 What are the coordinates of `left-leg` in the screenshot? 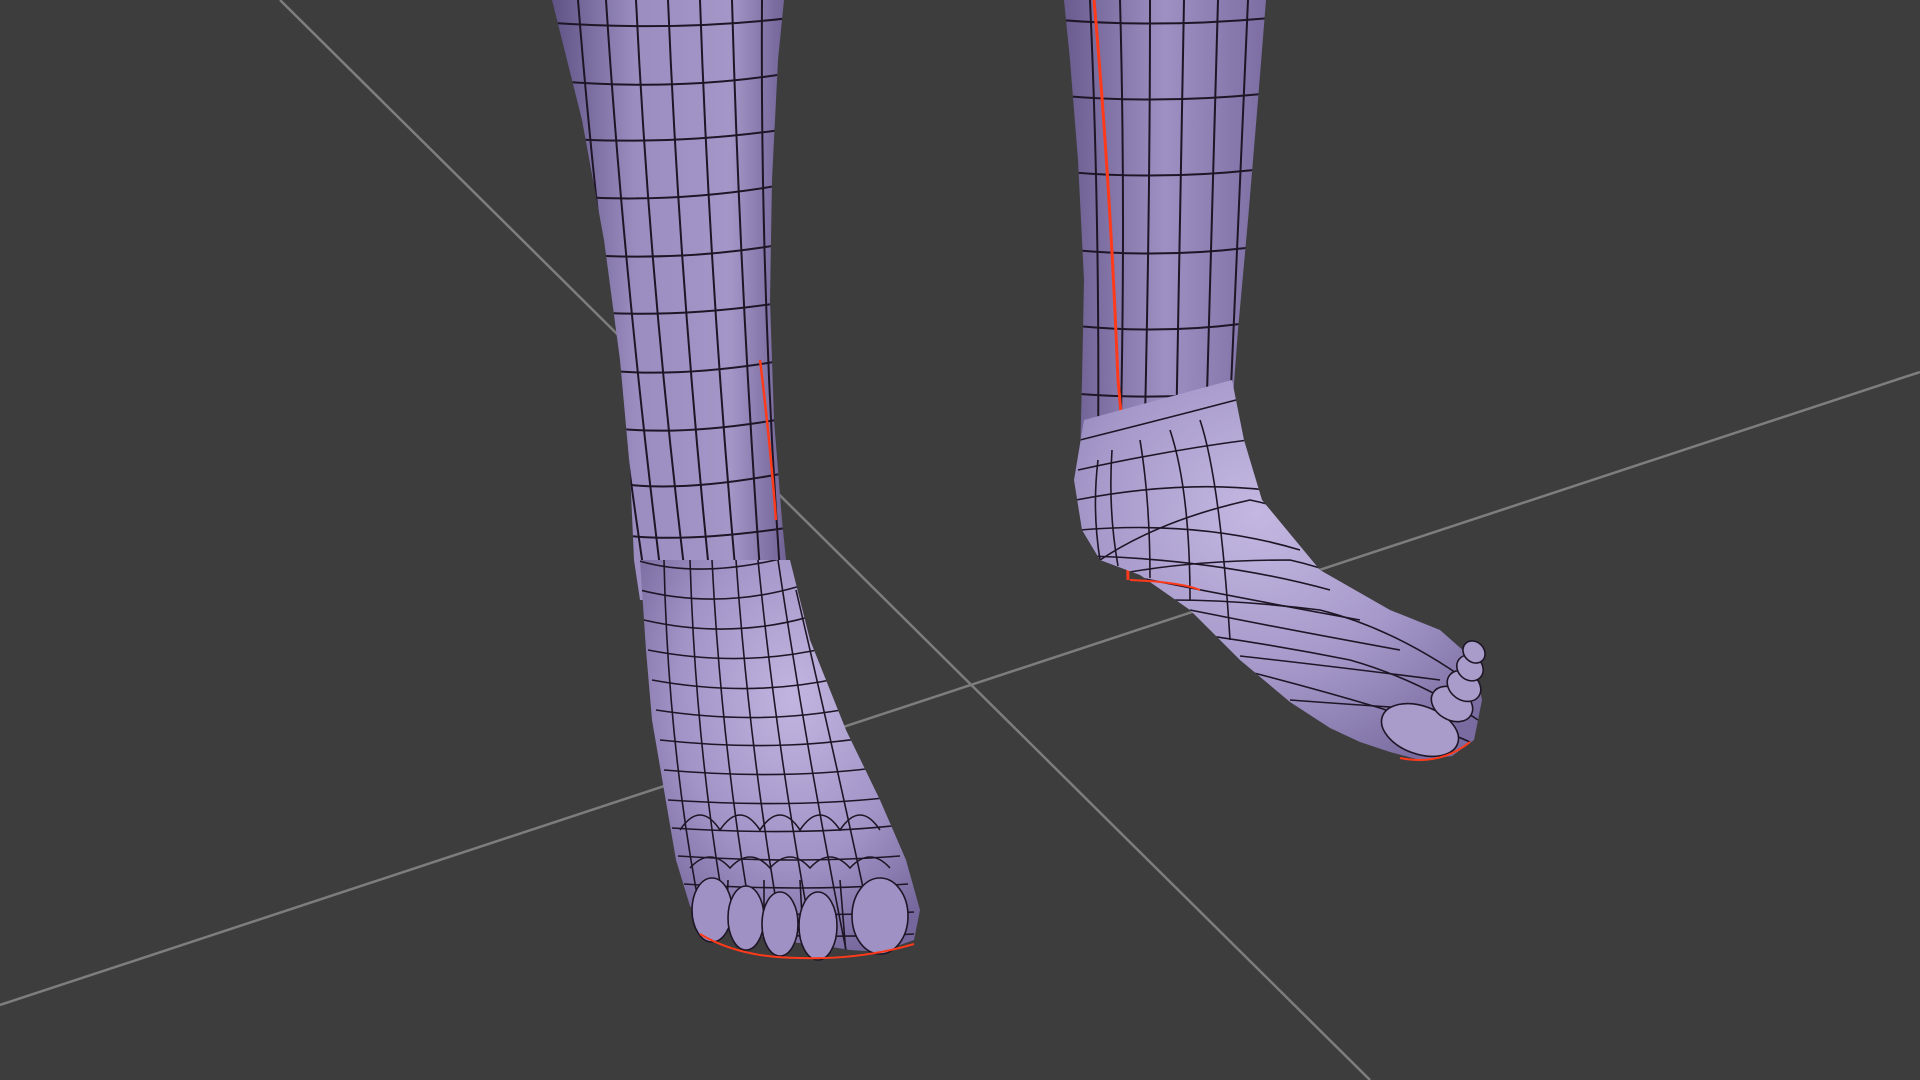 It's located at (671, 300).